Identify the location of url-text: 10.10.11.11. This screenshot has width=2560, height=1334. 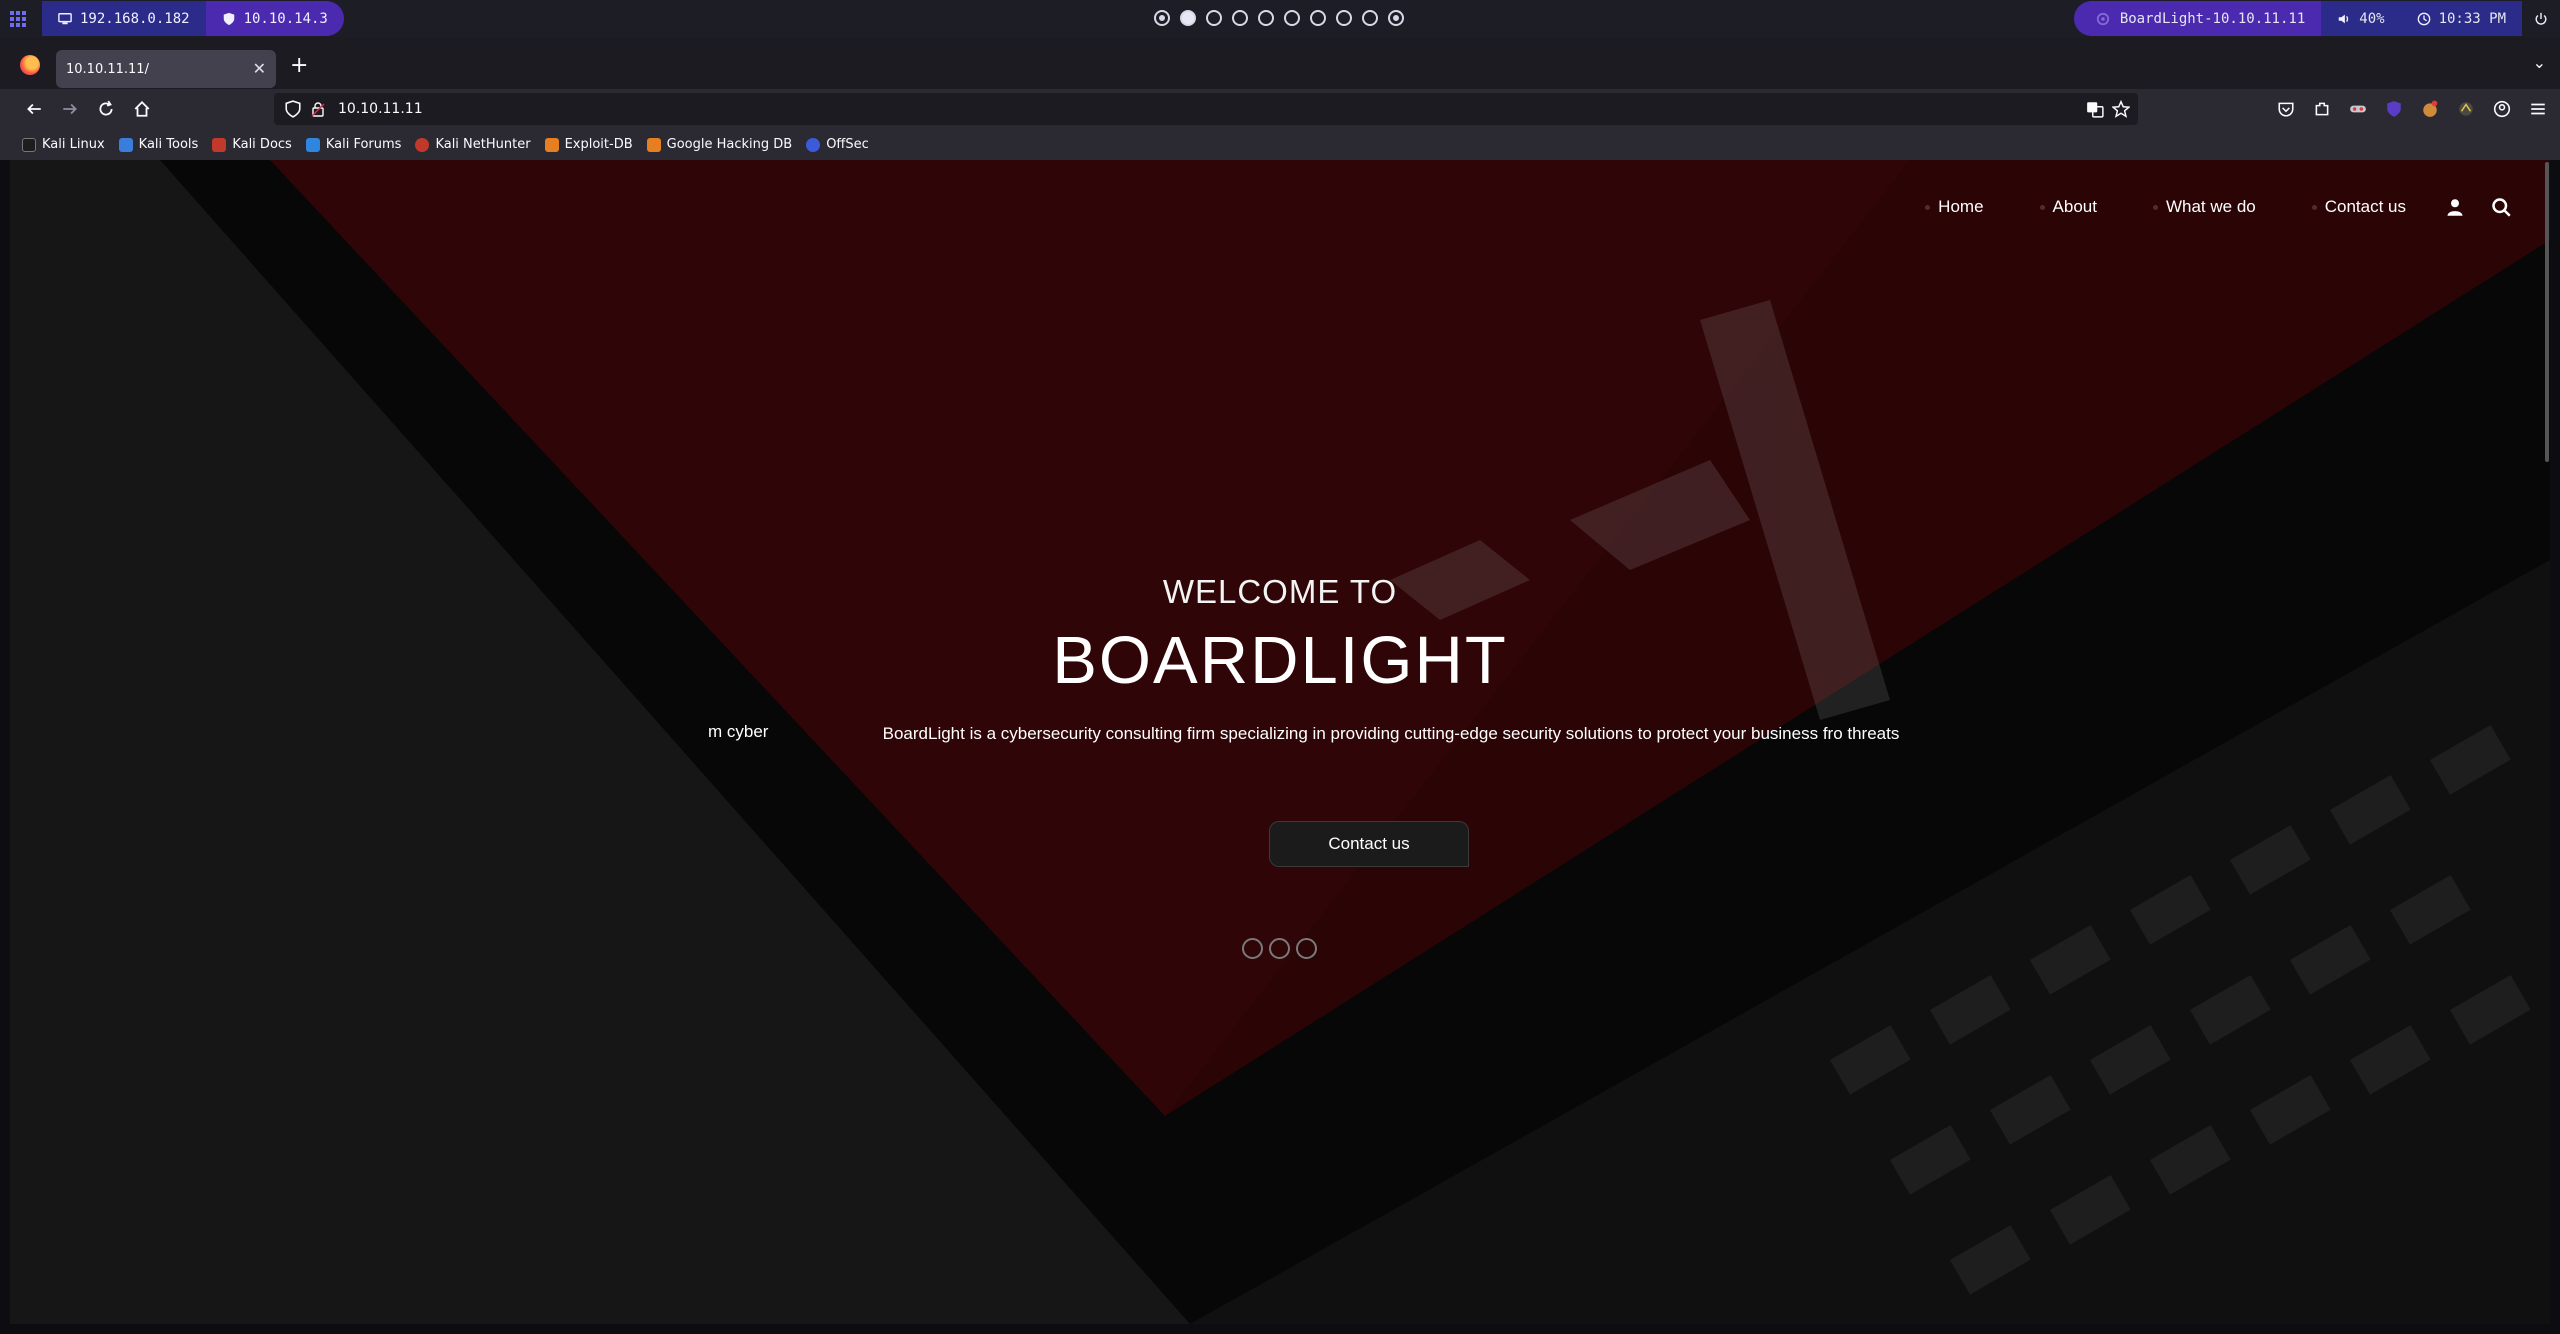
(380, 109).